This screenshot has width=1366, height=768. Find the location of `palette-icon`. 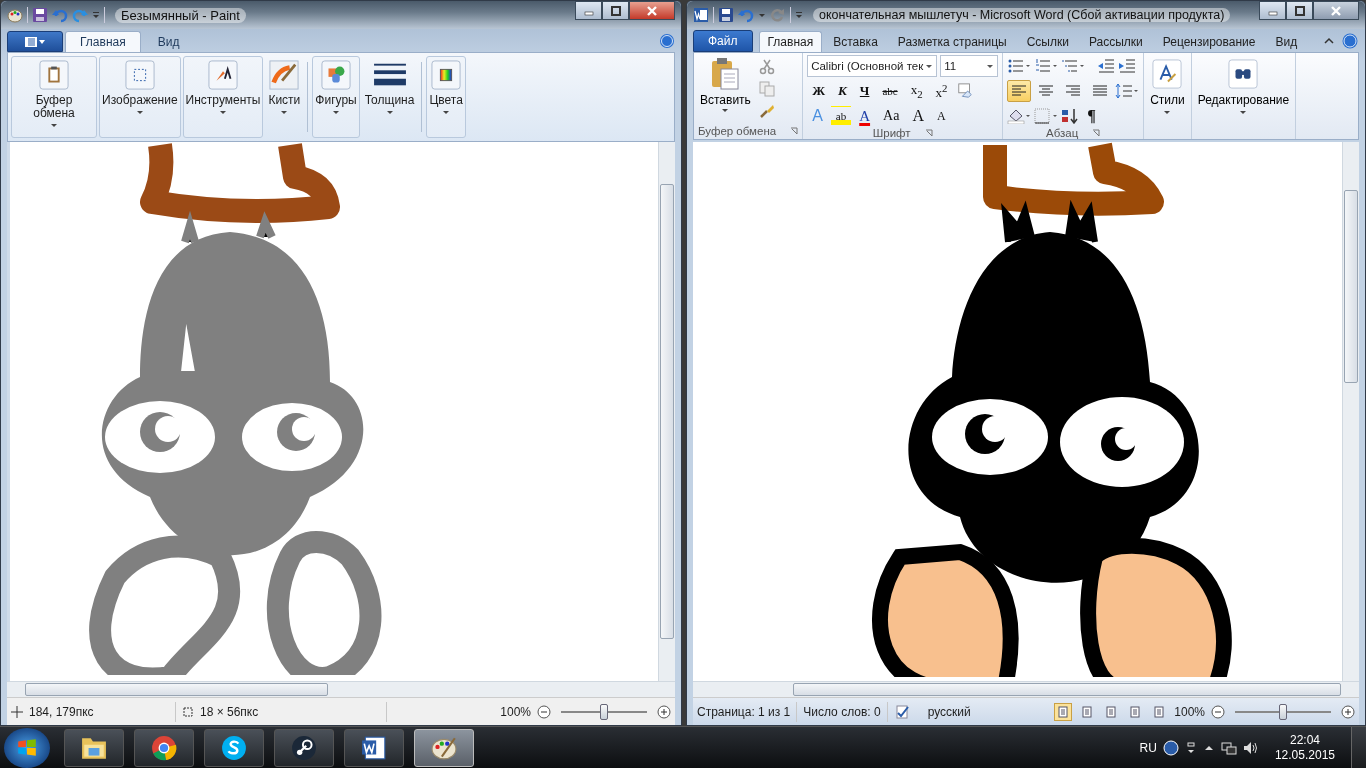

palette-icon is located at coordinates (15, 15).